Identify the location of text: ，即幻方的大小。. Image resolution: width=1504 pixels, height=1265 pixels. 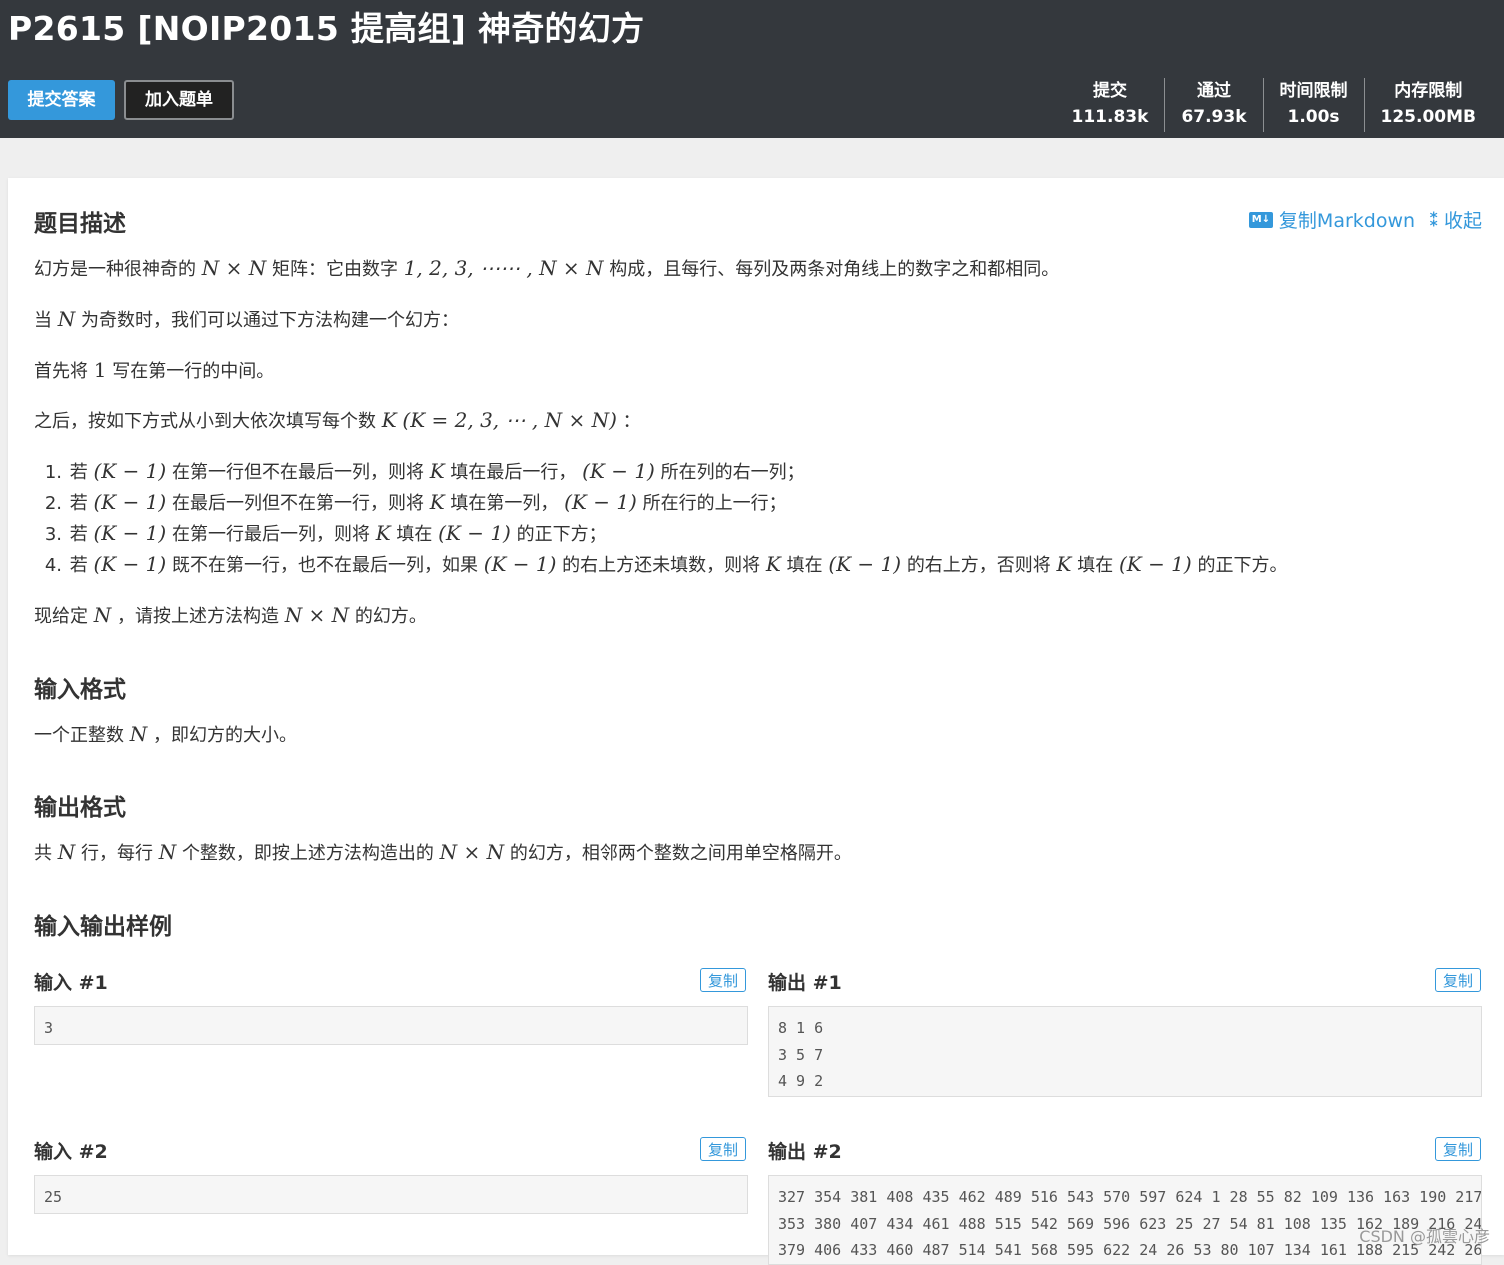
(224, 735).